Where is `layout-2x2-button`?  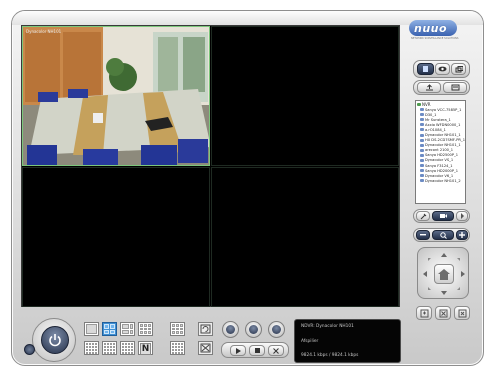 layout-2x2-button is located at coordinates (109, 329).